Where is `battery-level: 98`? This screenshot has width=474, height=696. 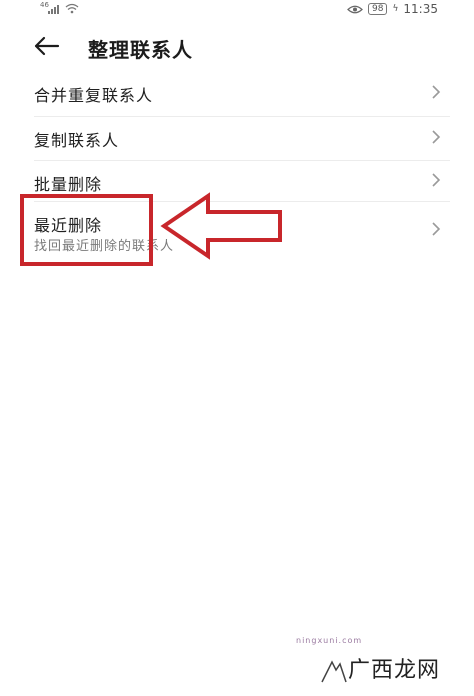
battery-level: 98 is located at coordinates (378, 9).